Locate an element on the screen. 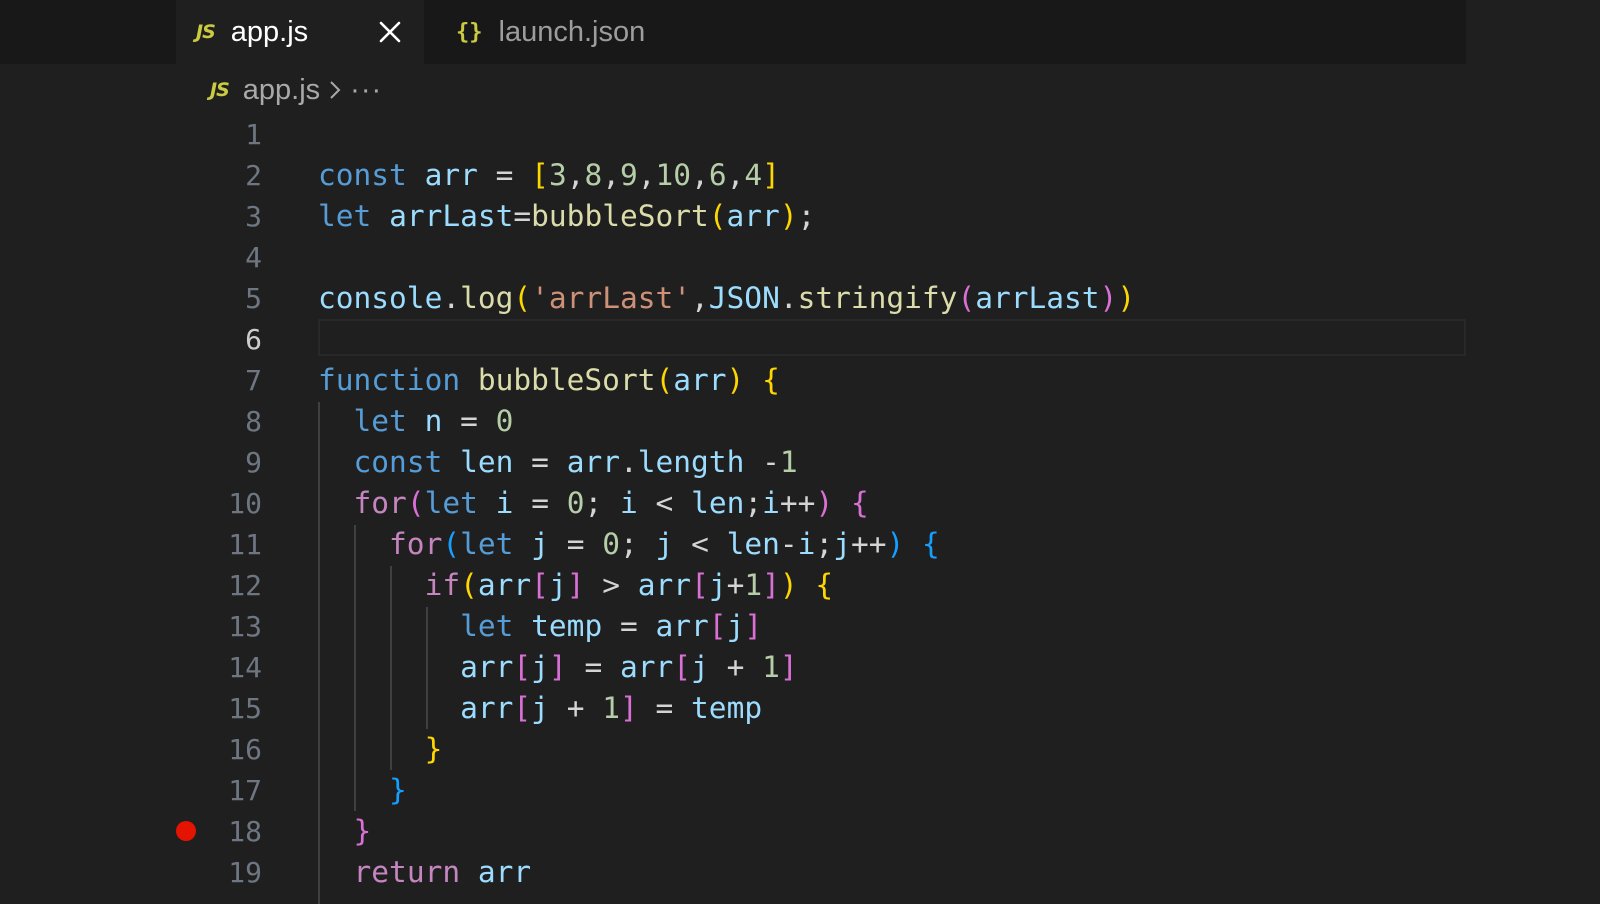 The image size is (1600, 904). code-line: 19 return arr is located at coordinates (733, 872).